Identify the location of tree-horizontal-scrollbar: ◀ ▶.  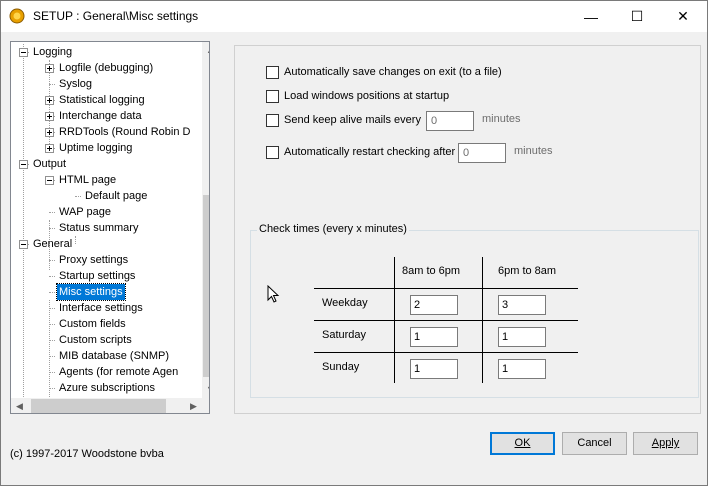
(106, 405).